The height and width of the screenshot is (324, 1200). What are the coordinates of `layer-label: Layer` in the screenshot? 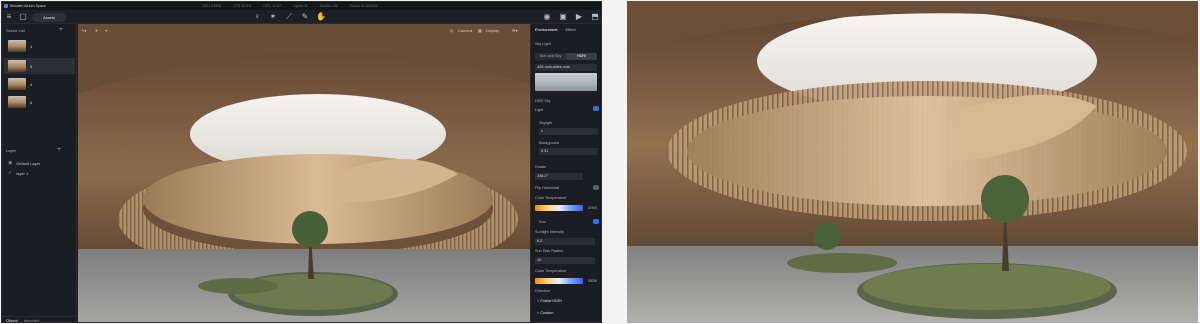 It's located at (11, 150).